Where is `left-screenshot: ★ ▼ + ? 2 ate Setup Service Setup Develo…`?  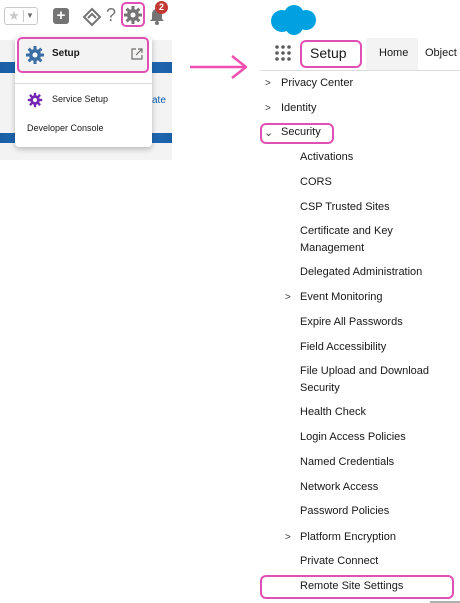
left-screenshot: ★ ▼ + ? 2 ate Setup Service Setup Develo… is located at coordinates (86, 80).